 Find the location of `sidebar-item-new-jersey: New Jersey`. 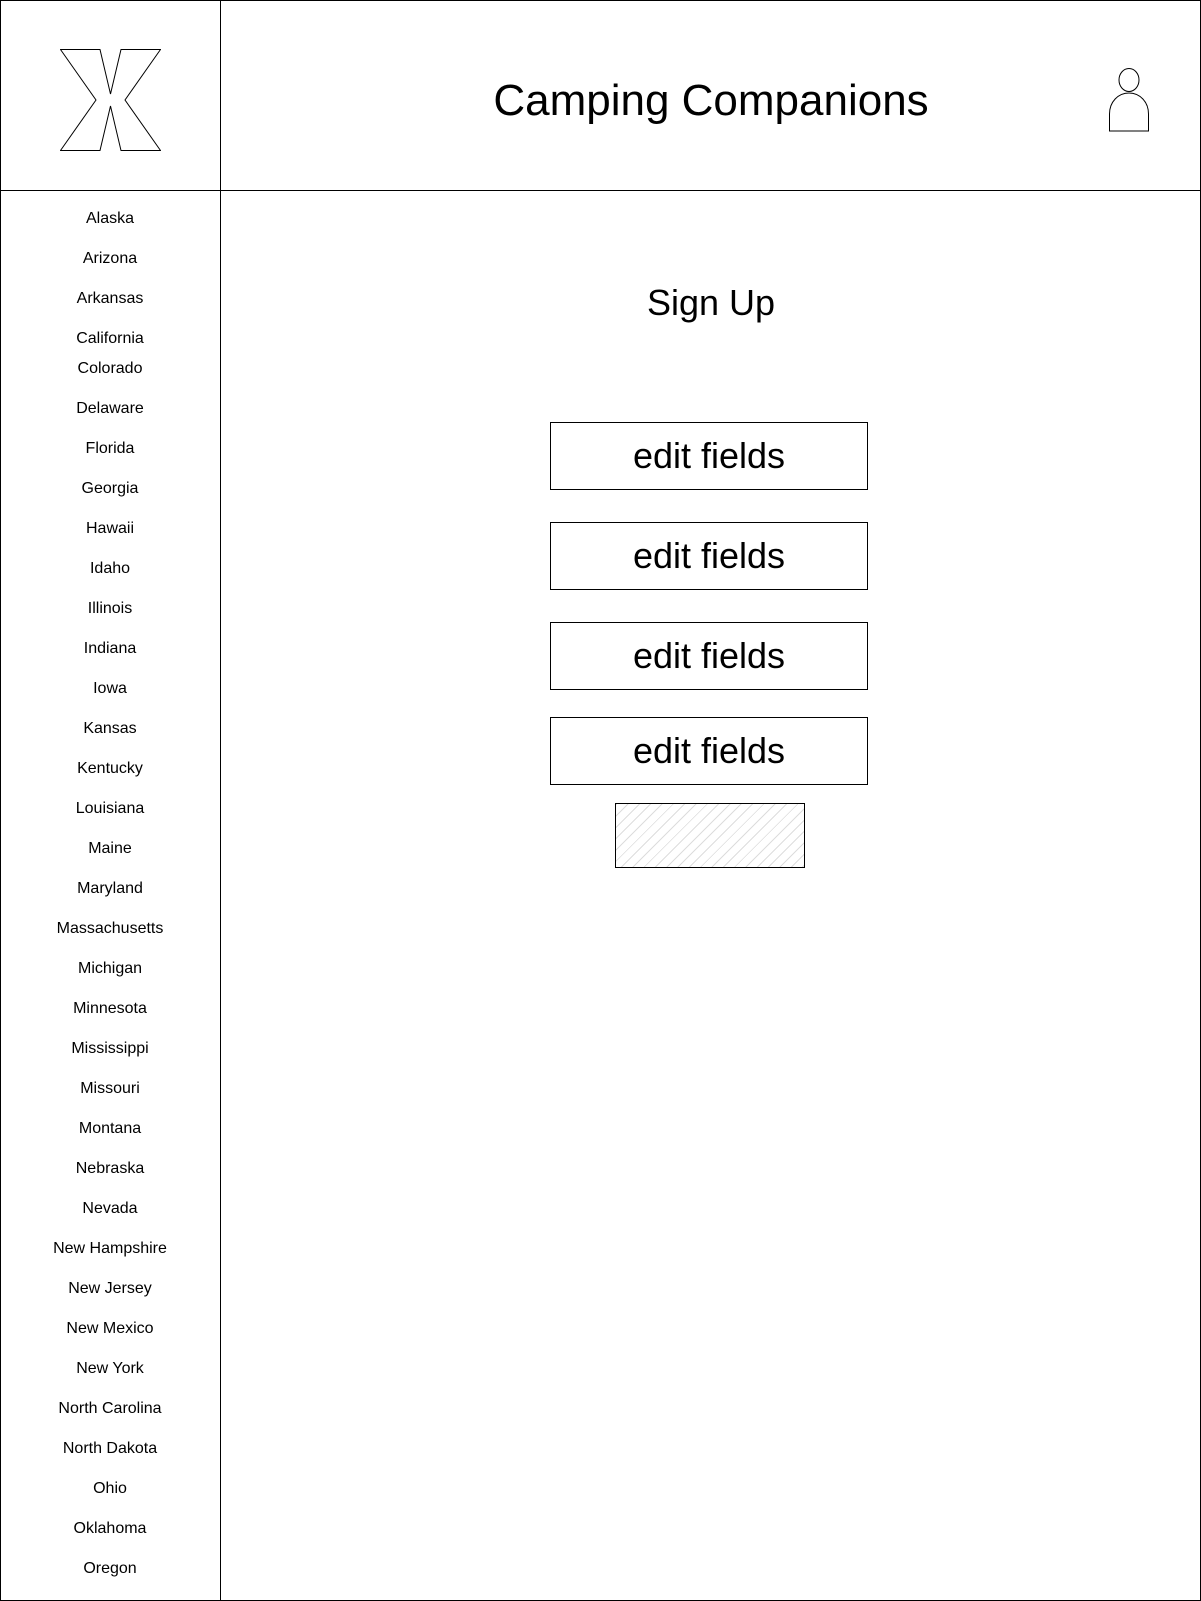

sidebar-item-new-jersey: New Jersey is located at coordinates (110, 1289).